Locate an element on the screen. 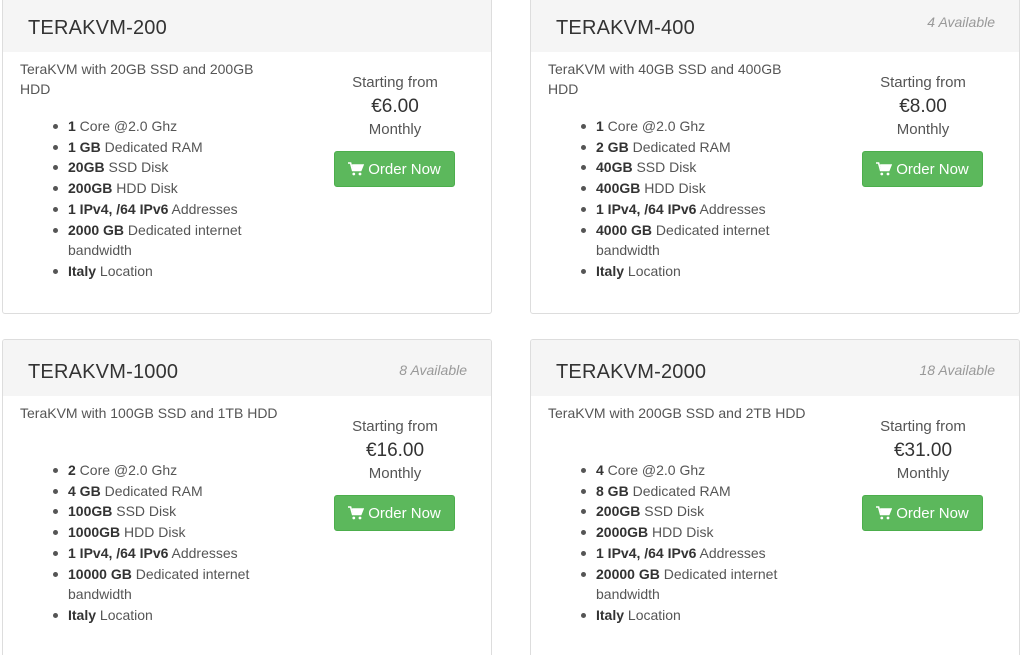 The height and width of the screenshot is (655, 1024). feature-item: 4 Core @2.0 Ghz is located at coordinates (689, 470).